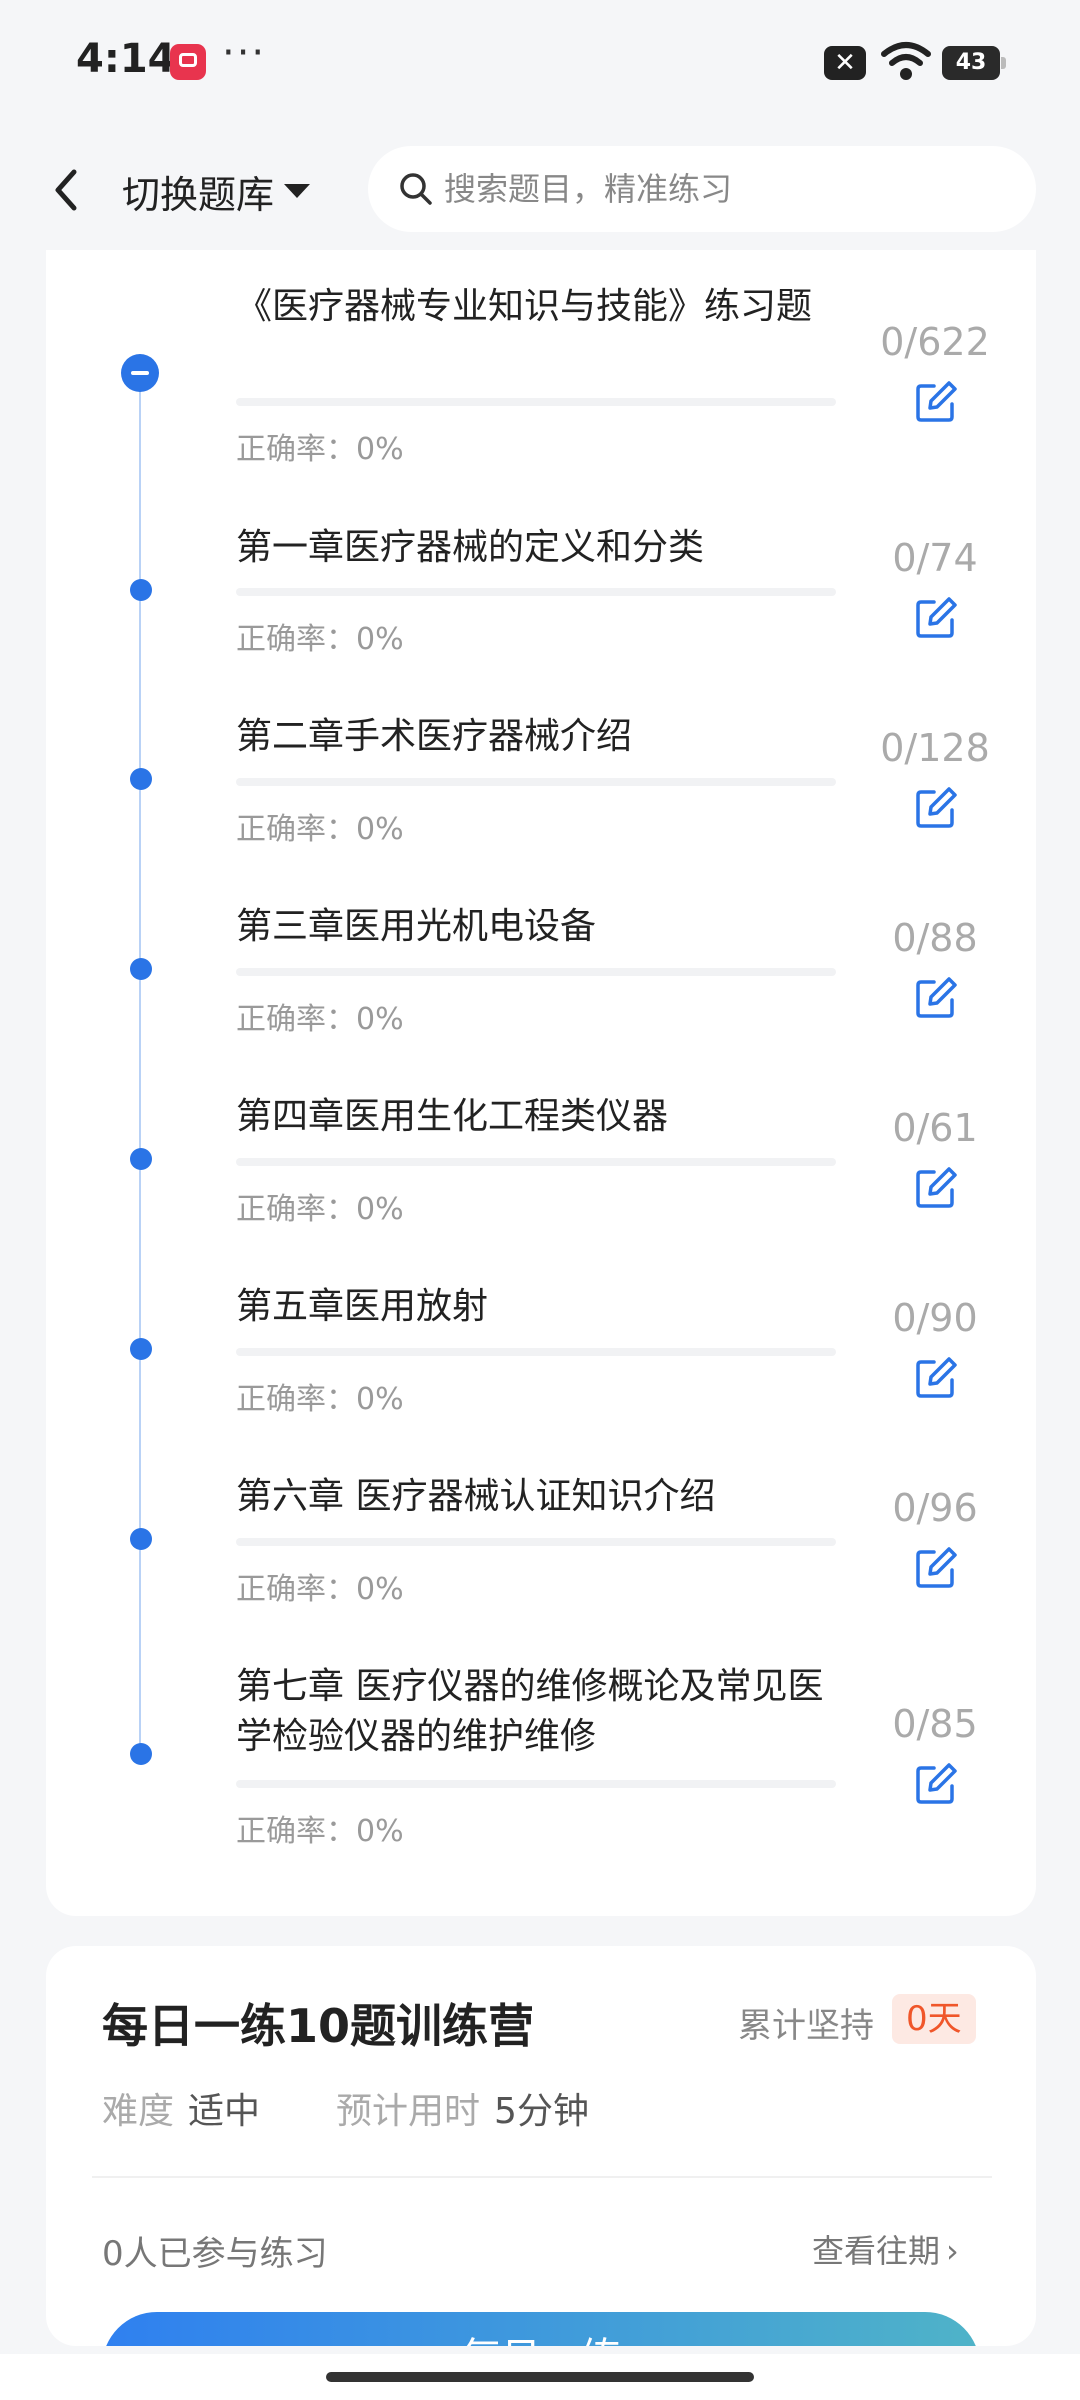 This screenshot has width=1080, height=2400. What do you see at coordinates (244, 53) in the screenshot?
I see `more-notifications-icon: ···` at bounding box center [244, 53].